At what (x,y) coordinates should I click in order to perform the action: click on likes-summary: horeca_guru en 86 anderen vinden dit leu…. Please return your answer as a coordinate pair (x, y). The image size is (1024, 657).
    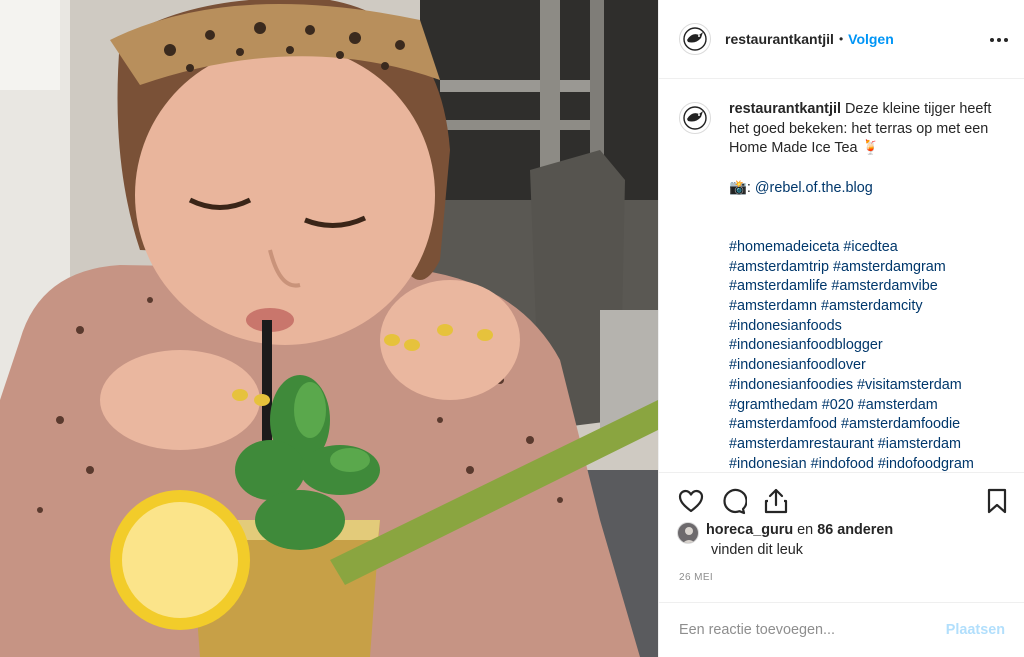
    Looking at the image, I should click on (785, 540).